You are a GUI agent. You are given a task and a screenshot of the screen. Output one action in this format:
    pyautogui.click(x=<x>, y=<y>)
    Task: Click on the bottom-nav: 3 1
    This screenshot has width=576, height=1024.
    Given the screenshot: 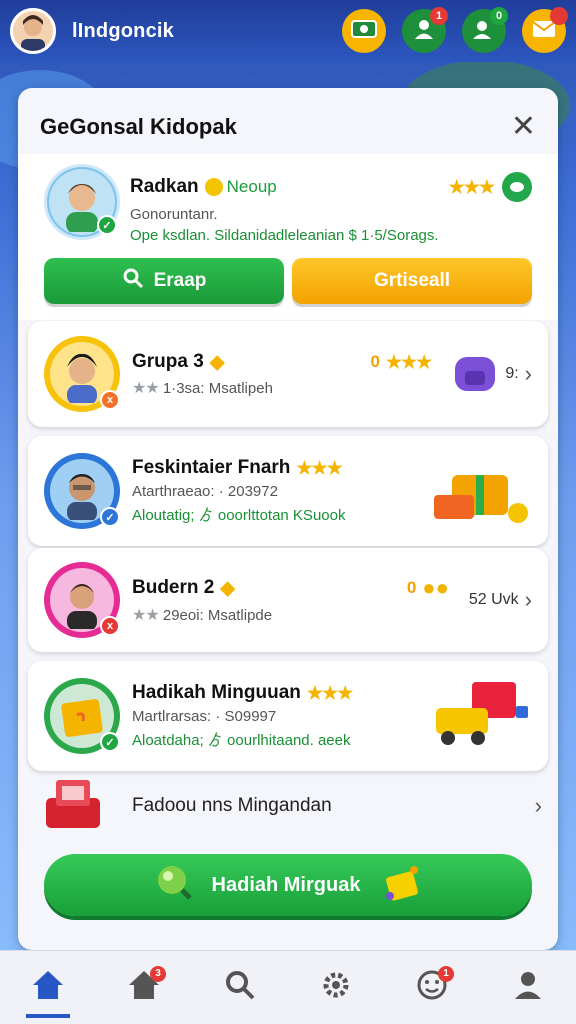 What is the action you would take?
    pyautogui.click(x=288, y=987)
    